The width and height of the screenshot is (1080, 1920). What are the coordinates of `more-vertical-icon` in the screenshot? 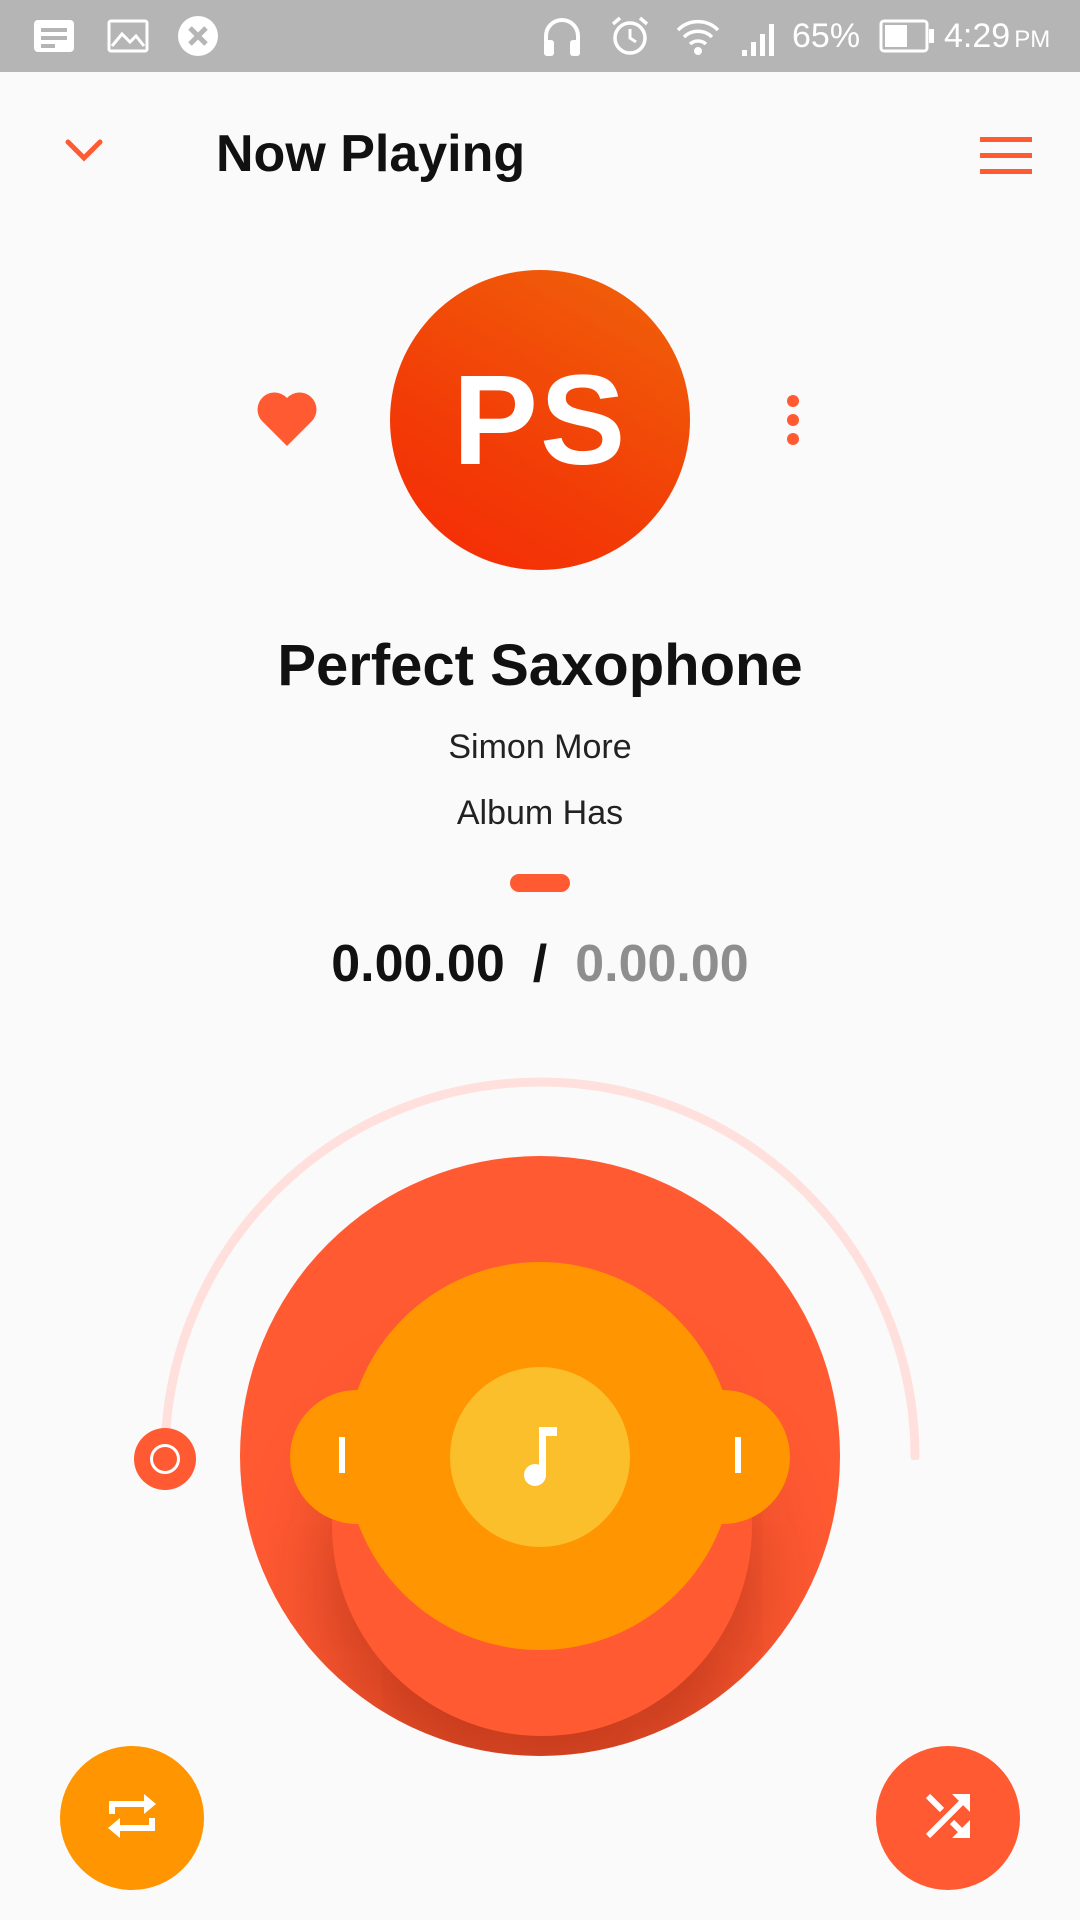 It's located at (793, 422).